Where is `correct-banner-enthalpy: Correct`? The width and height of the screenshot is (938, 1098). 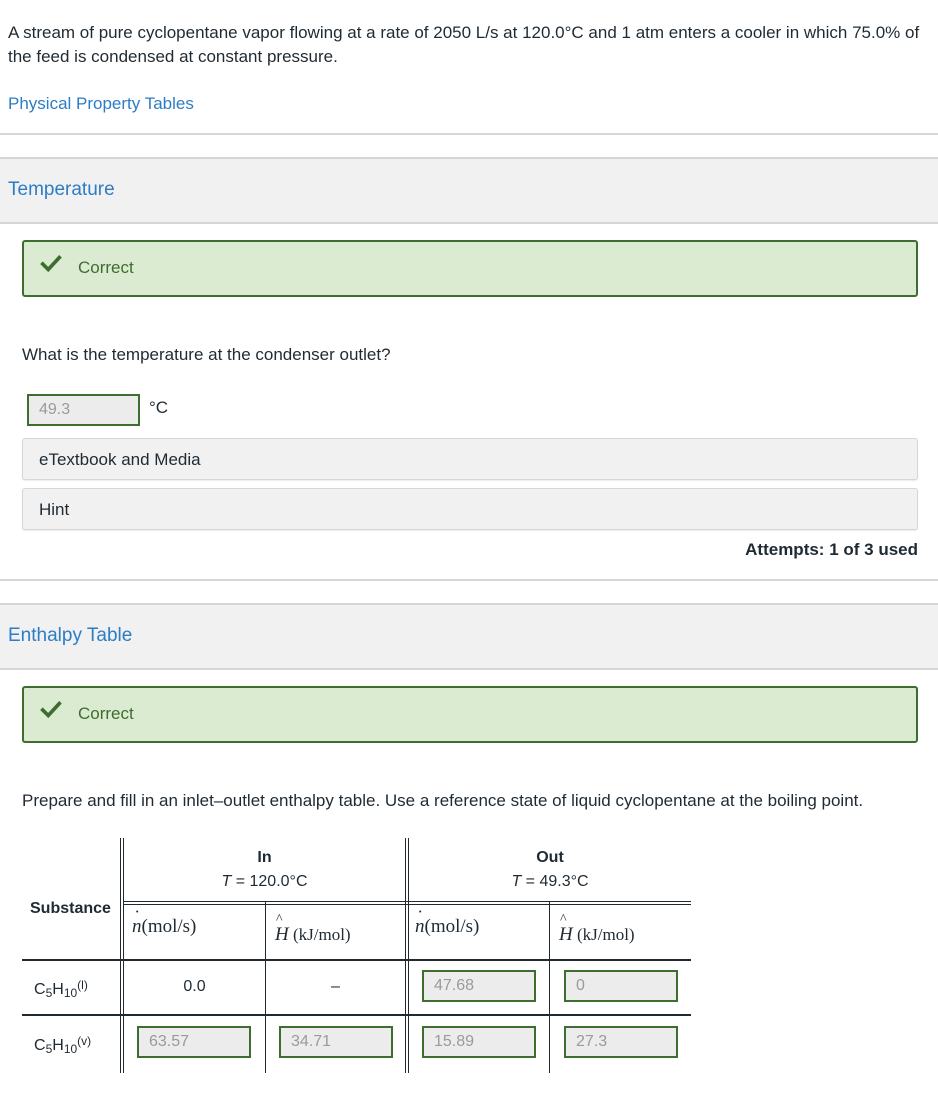 correct-banner-enthalpy: Correct is located at coordinates (470, 714).